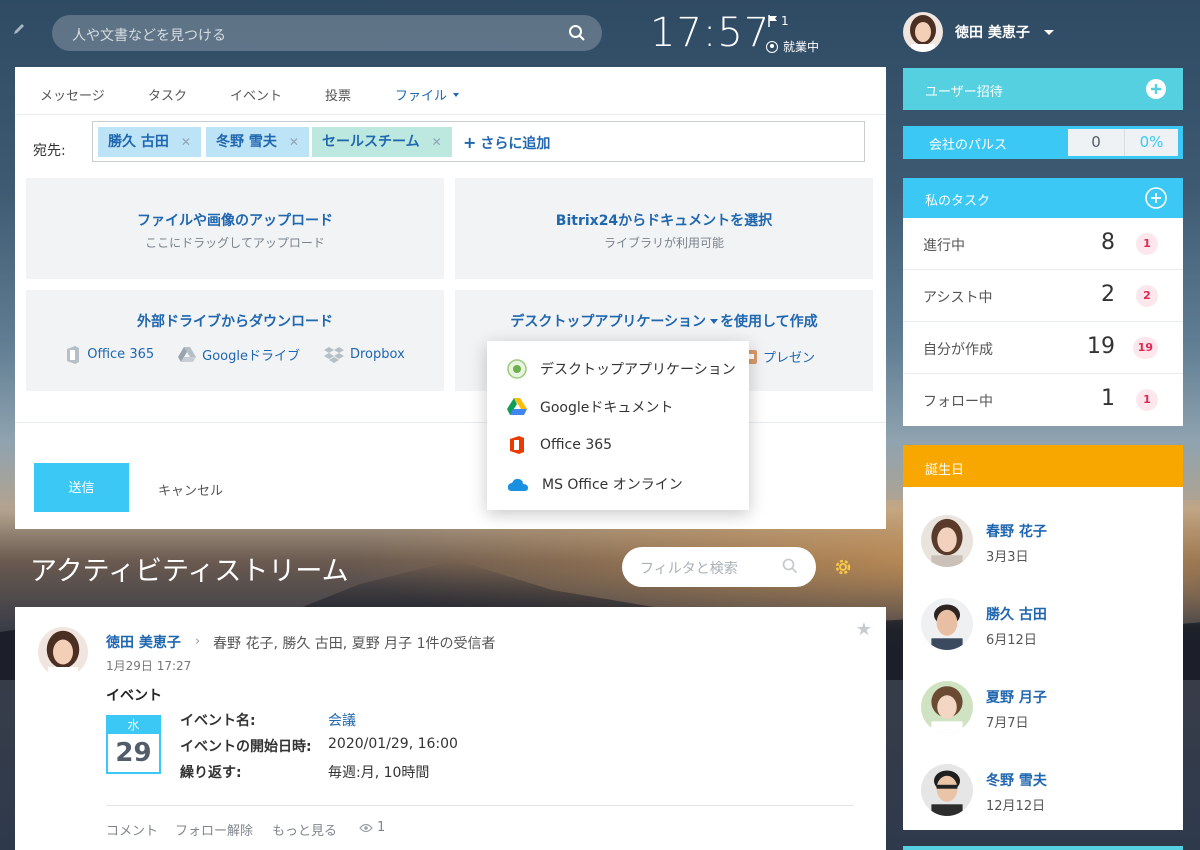 The width and height of the screenshot is (1200, 850). What do you see at coordinates (945, 470) in the screenshot?
I see `birthday-title: 誕生日` at bounding box center [945, 470].